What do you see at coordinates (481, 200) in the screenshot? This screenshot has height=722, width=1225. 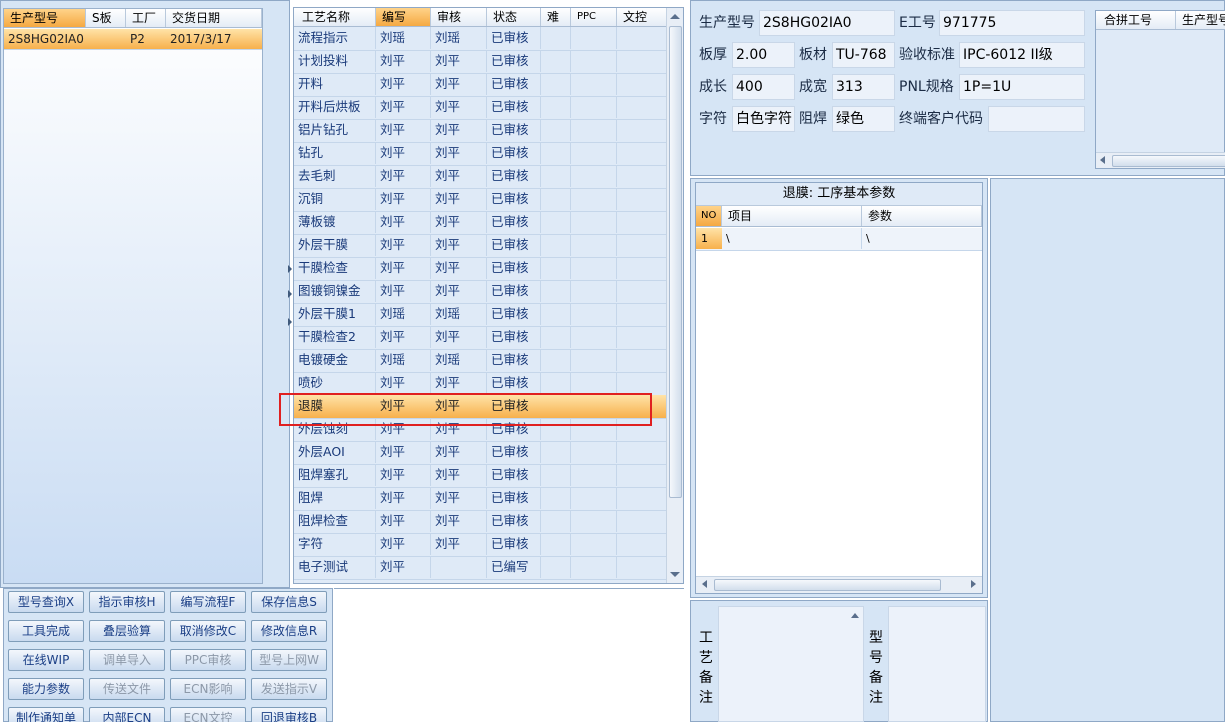 I see `table-row: 沉铜 刘平 刘平 已审核` at bounding box center [481, 200].